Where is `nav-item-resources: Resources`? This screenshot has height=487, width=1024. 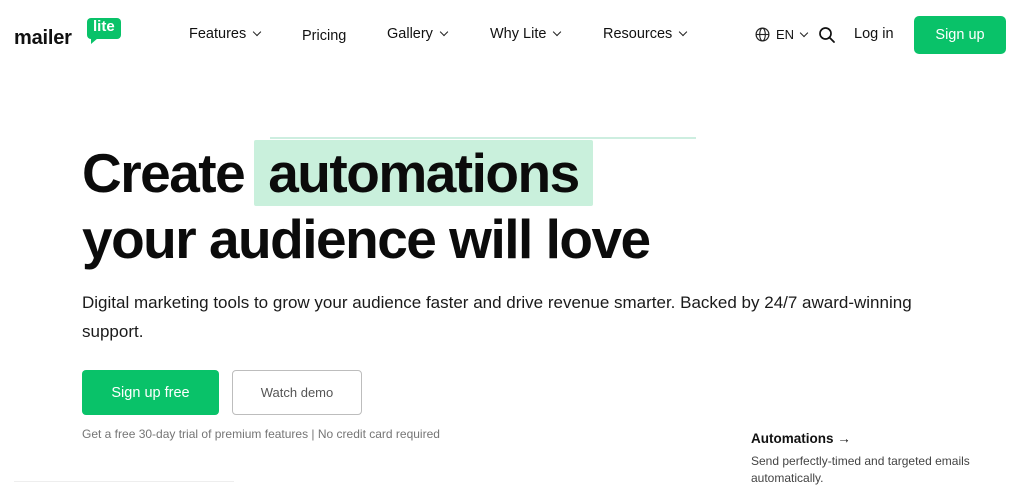
nav-item-resources: Resources is located at coordinates (645, 34).